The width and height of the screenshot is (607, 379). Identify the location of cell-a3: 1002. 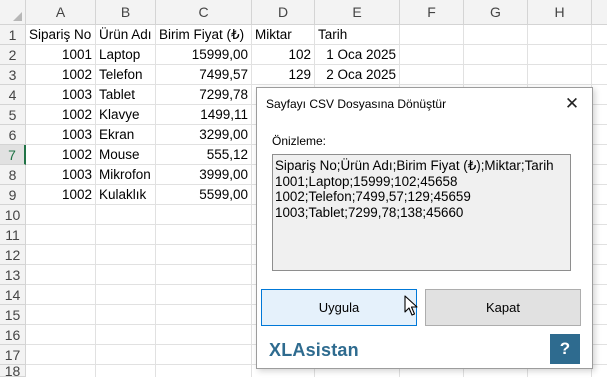
(61, 75).